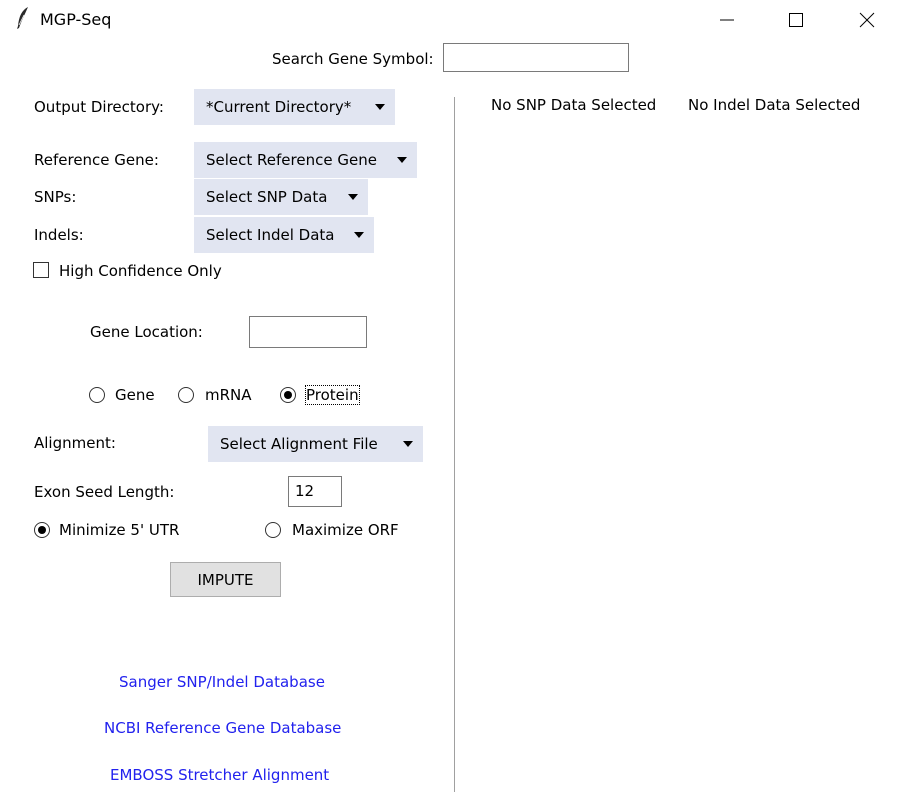 This screenshot has height=806, width=898. What do you see at coordinates (574, 105) in the screenshot?
I see `snp-status-text: No SNP Data Selected` at bounding box center [574, 105].